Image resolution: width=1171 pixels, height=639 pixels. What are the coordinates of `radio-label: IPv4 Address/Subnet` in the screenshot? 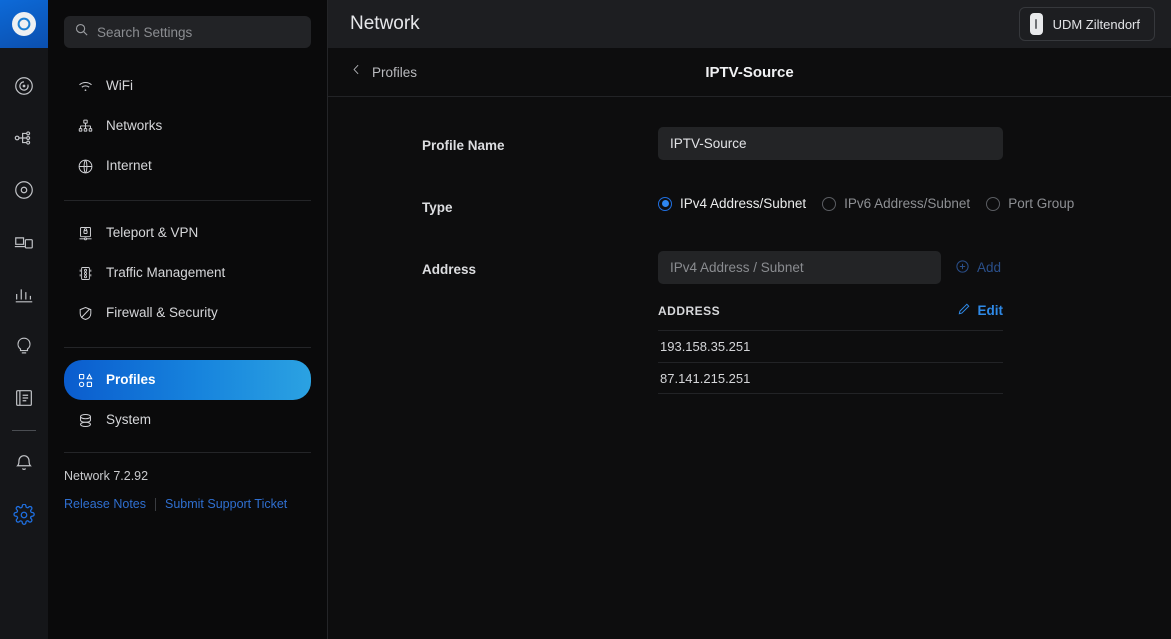 It's located at (743, 203).